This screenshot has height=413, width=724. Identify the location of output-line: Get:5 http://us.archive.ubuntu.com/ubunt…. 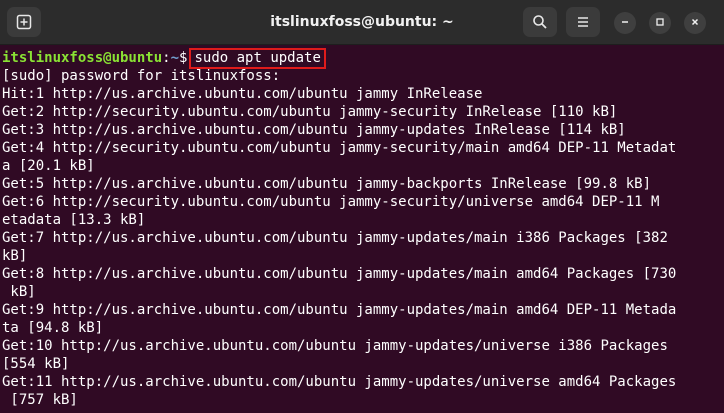
(327, 184).